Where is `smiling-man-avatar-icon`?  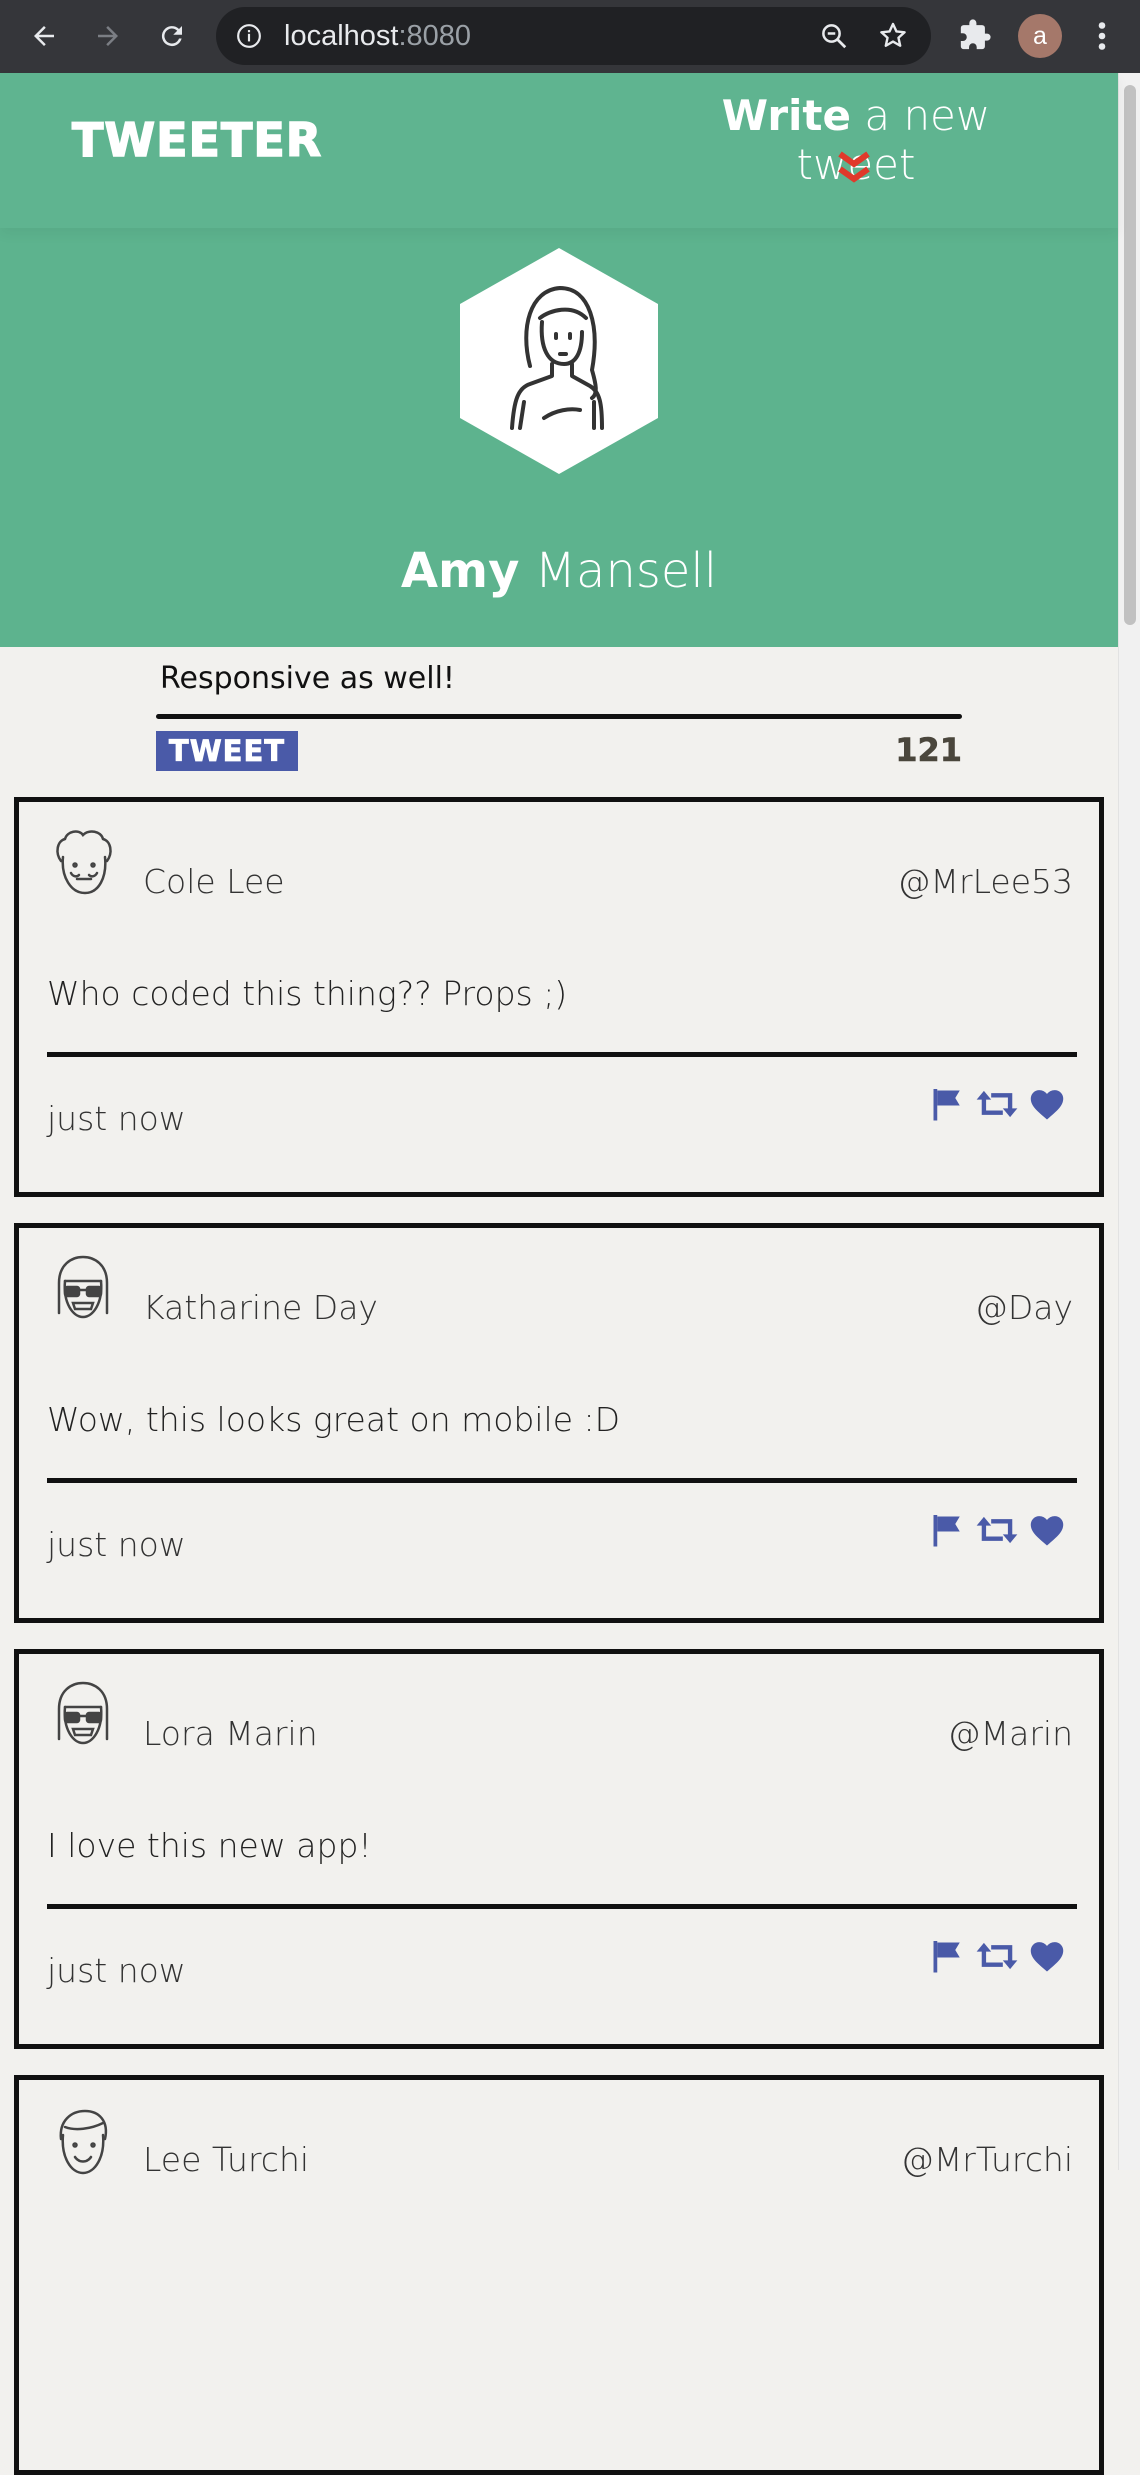
smiling-man-avatar-icon is located at coordinates (83, 2141).